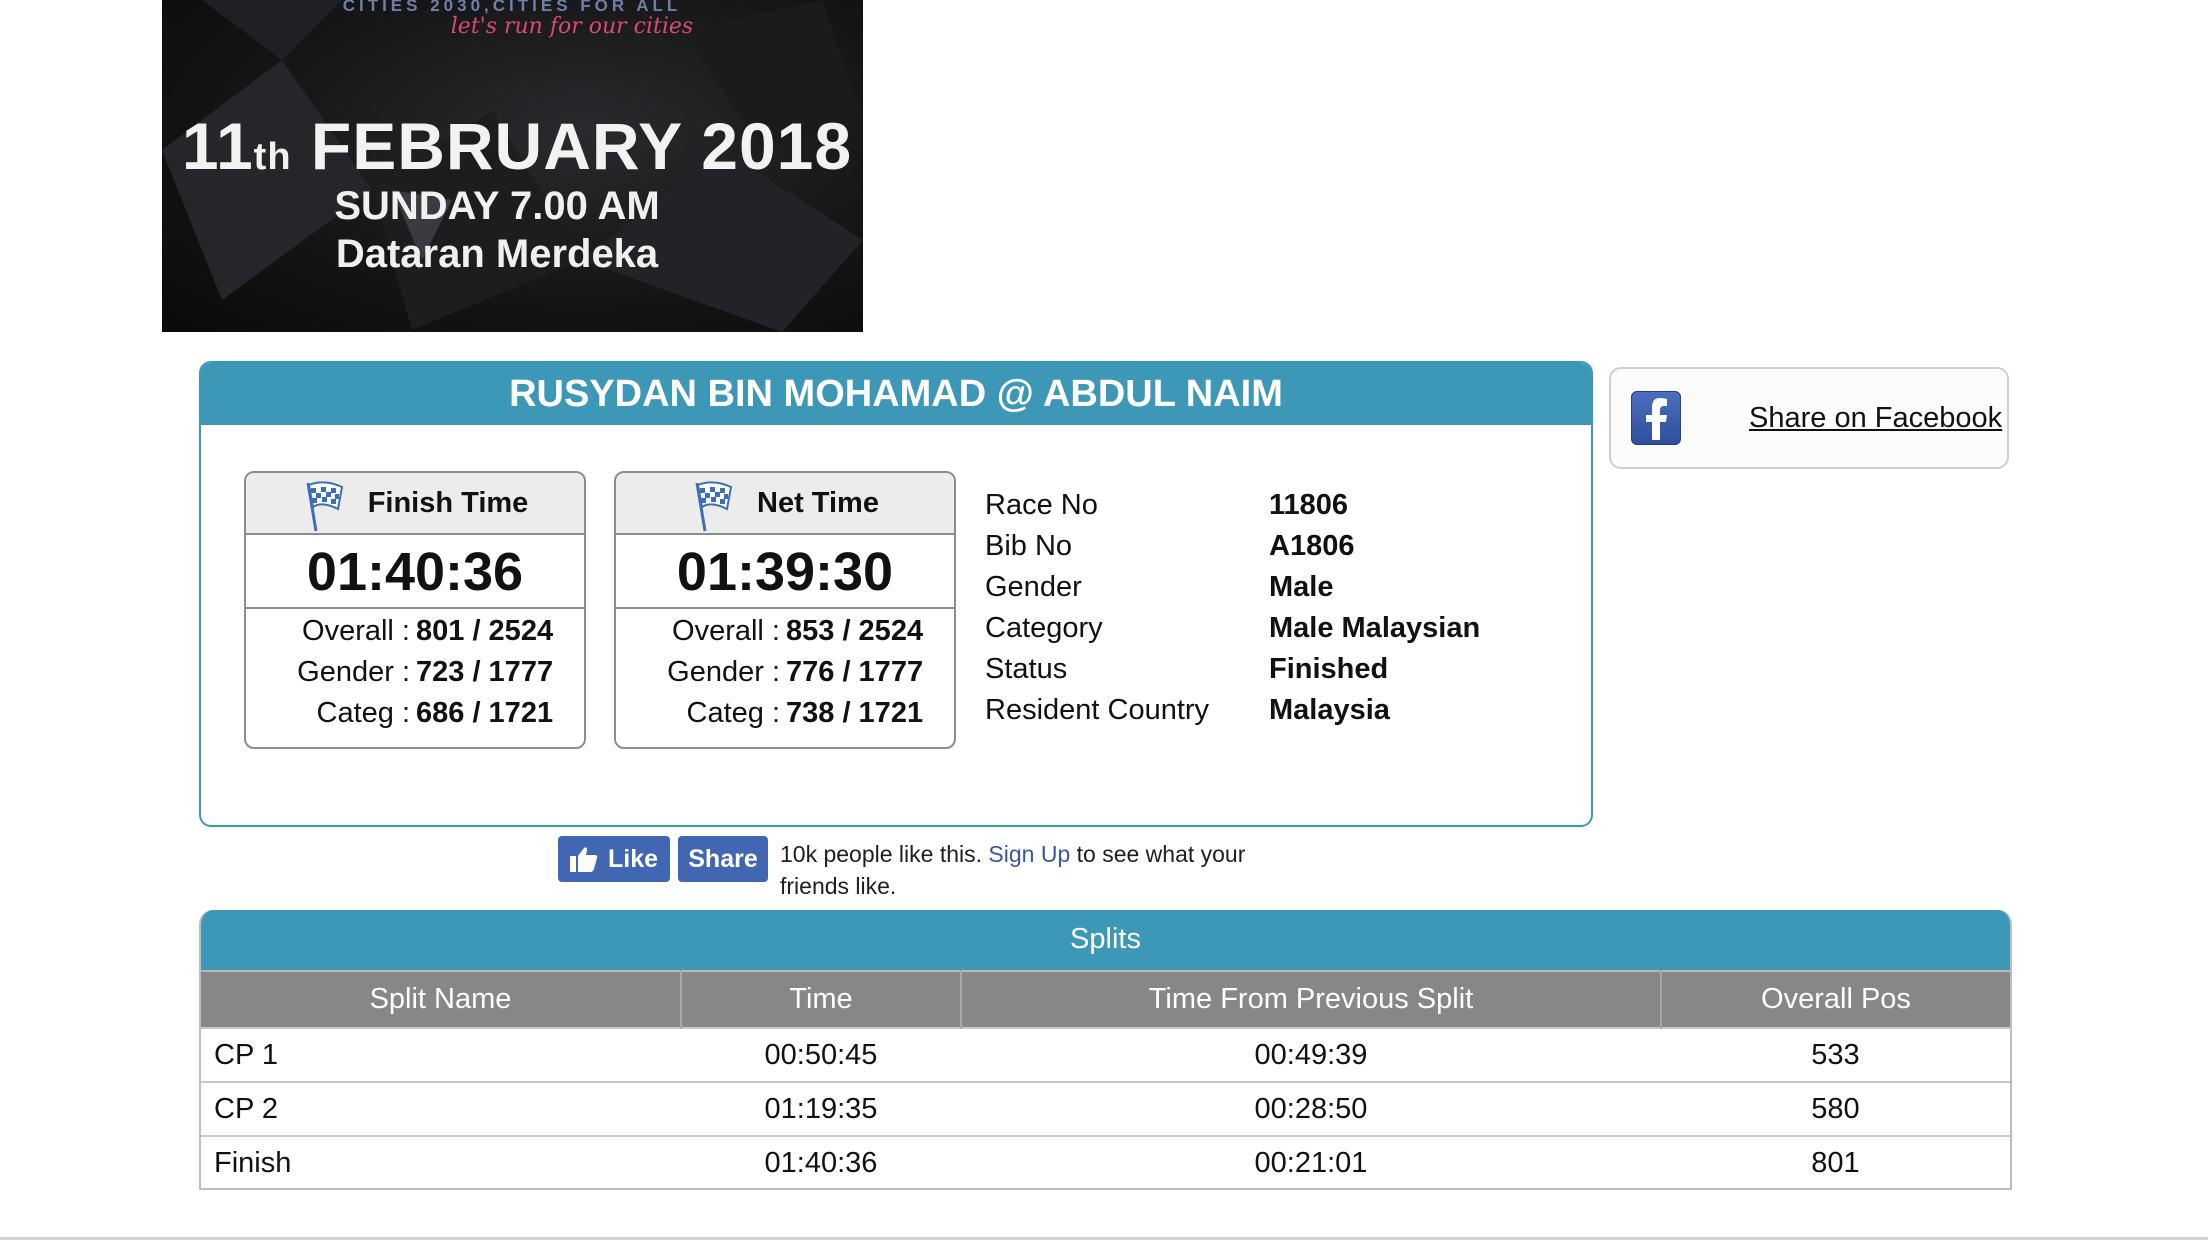 The width and height of the screenshot is (2208, 1242). Describe the element at coordinates (363, 713) in the screenshot. I see `finish-categ-label: Categ :` at that location.